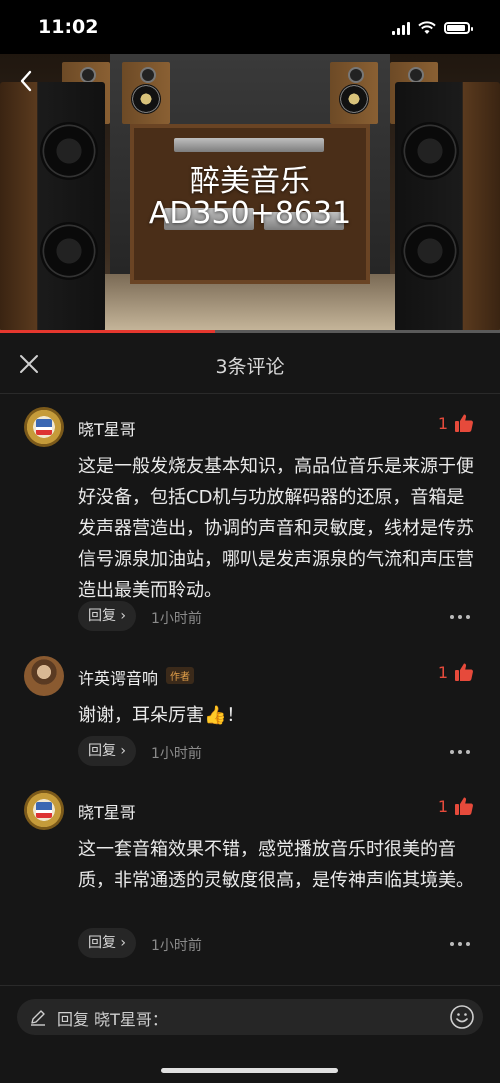  What do you see at coordinates (458, 28) in the screenshot?
I see `battery-icon` at bounding box center [458, 28].